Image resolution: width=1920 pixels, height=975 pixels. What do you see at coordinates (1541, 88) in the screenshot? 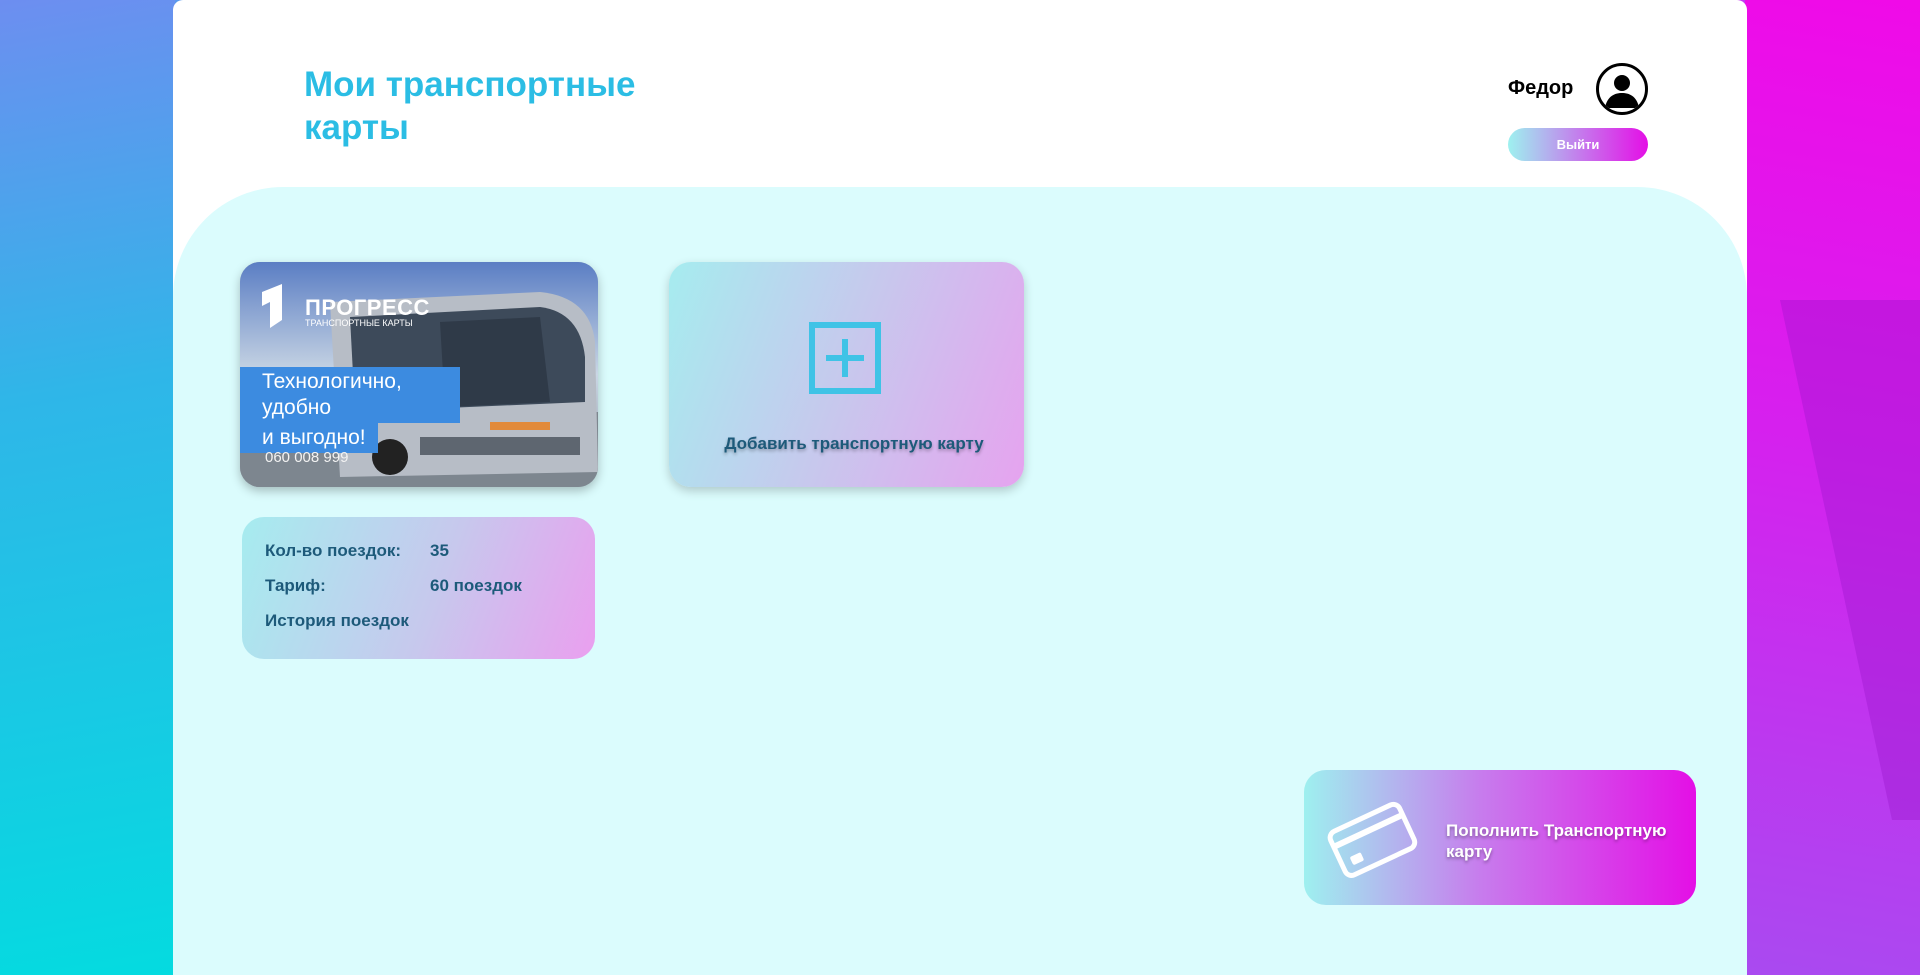
I see `user-name: Федор` at bounding box center [1541, 88].